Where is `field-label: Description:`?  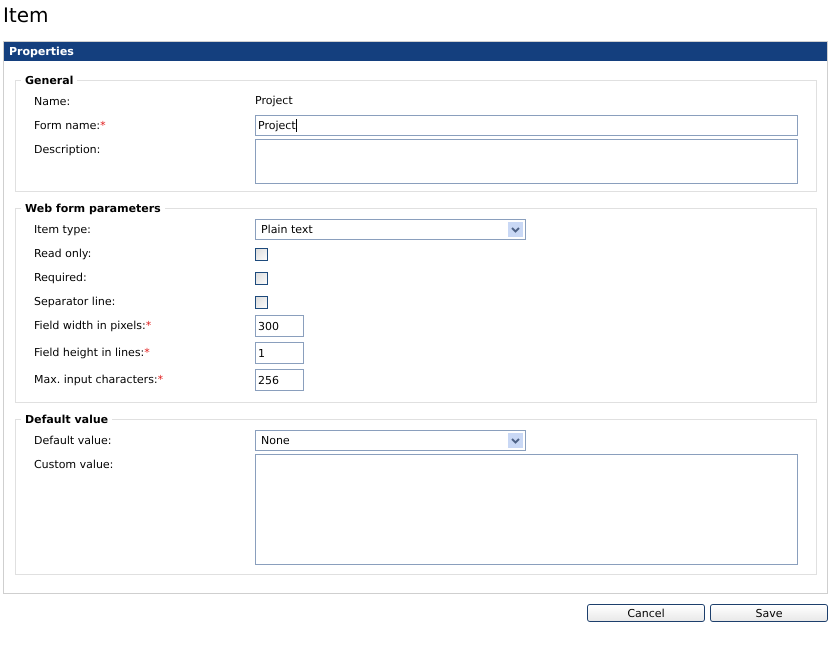
field-label: Description: is located at coordinates (68, 149).